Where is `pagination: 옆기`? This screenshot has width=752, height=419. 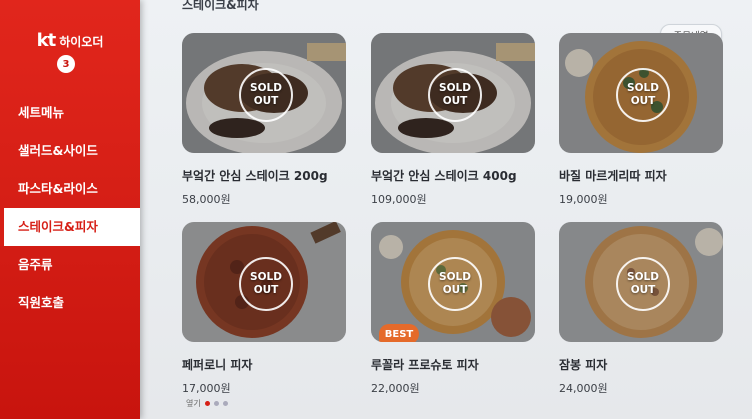
pagination: 옆기 is located at coordinates (207, 403).